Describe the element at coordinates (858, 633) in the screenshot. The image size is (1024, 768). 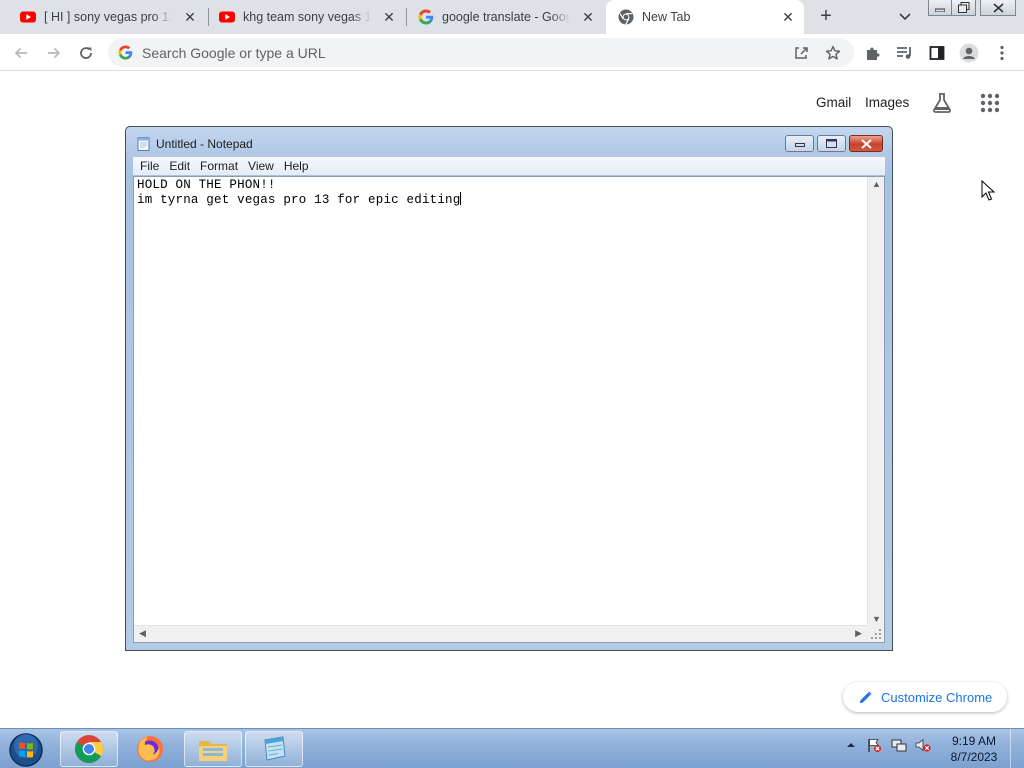
I see `scroll-right-arrow-icon: ▶` at that location.